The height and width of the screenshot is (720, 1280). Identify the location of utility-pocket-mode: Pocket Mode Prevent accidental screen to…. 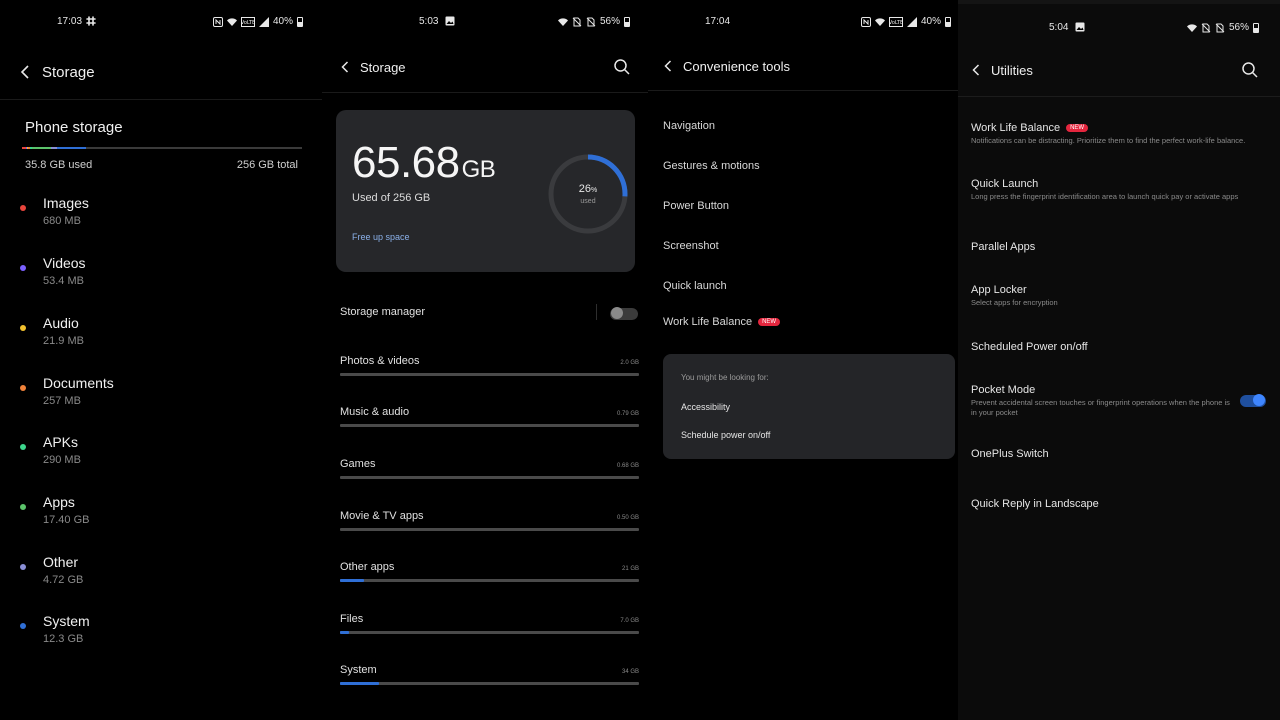
(1103, 401).